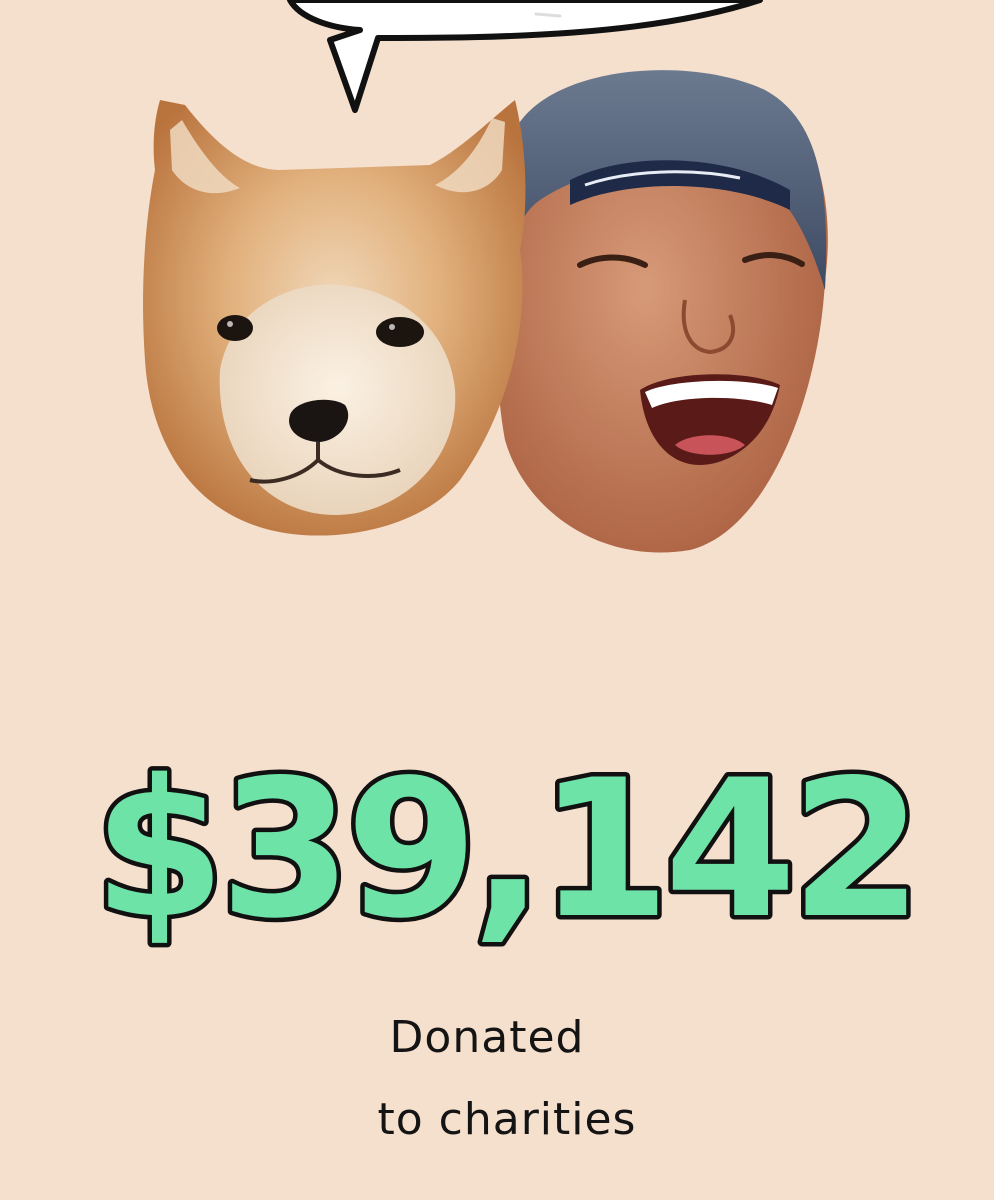 The image size is (994, 1200). Describe the element at coordinates (487, 1037) in the screenshot. I see `caption-donated: Donated` at that location.